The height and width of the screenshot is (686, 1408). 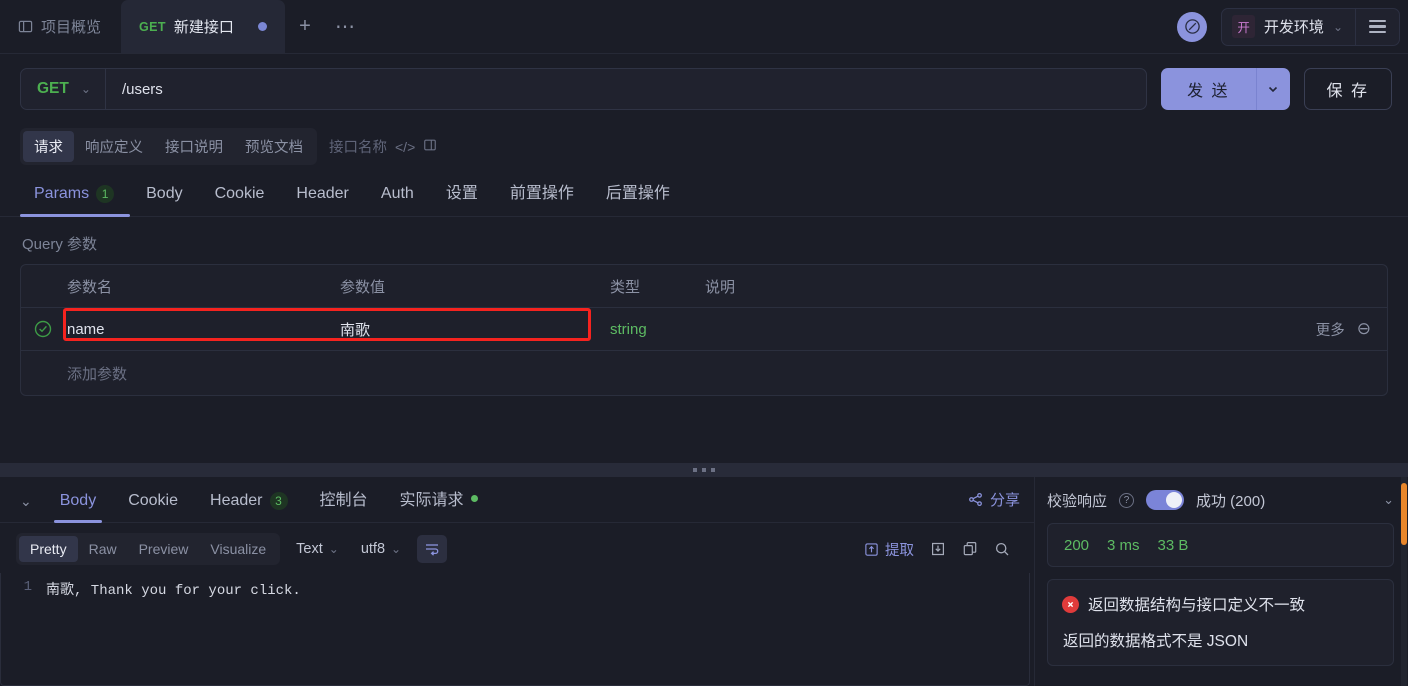 I want to click on panel-splitter, so click(x=704, y=470).